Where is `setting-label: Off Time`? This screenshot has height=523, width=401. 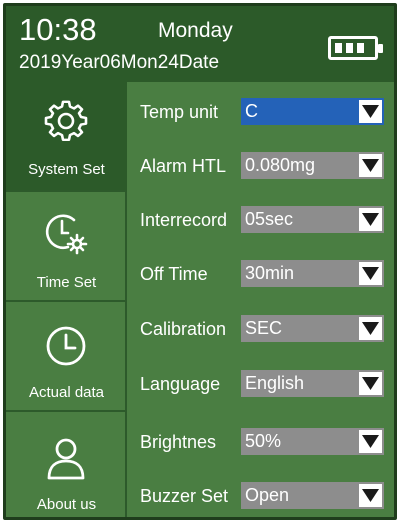 setting-label: Off Time is located at coordinates (174, 274).